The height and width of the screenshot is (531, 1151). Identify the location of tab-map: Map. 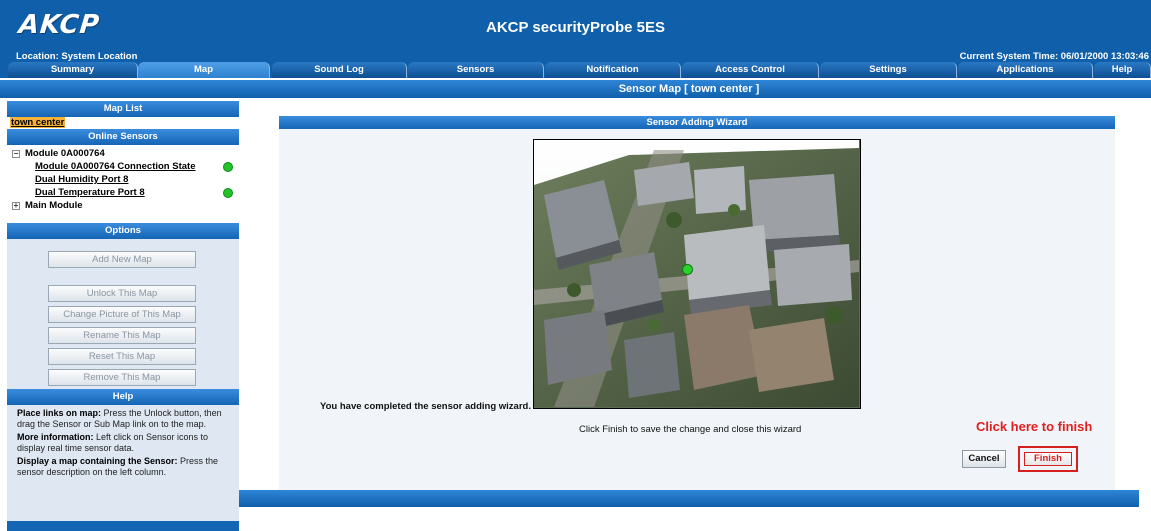
(204, 70).